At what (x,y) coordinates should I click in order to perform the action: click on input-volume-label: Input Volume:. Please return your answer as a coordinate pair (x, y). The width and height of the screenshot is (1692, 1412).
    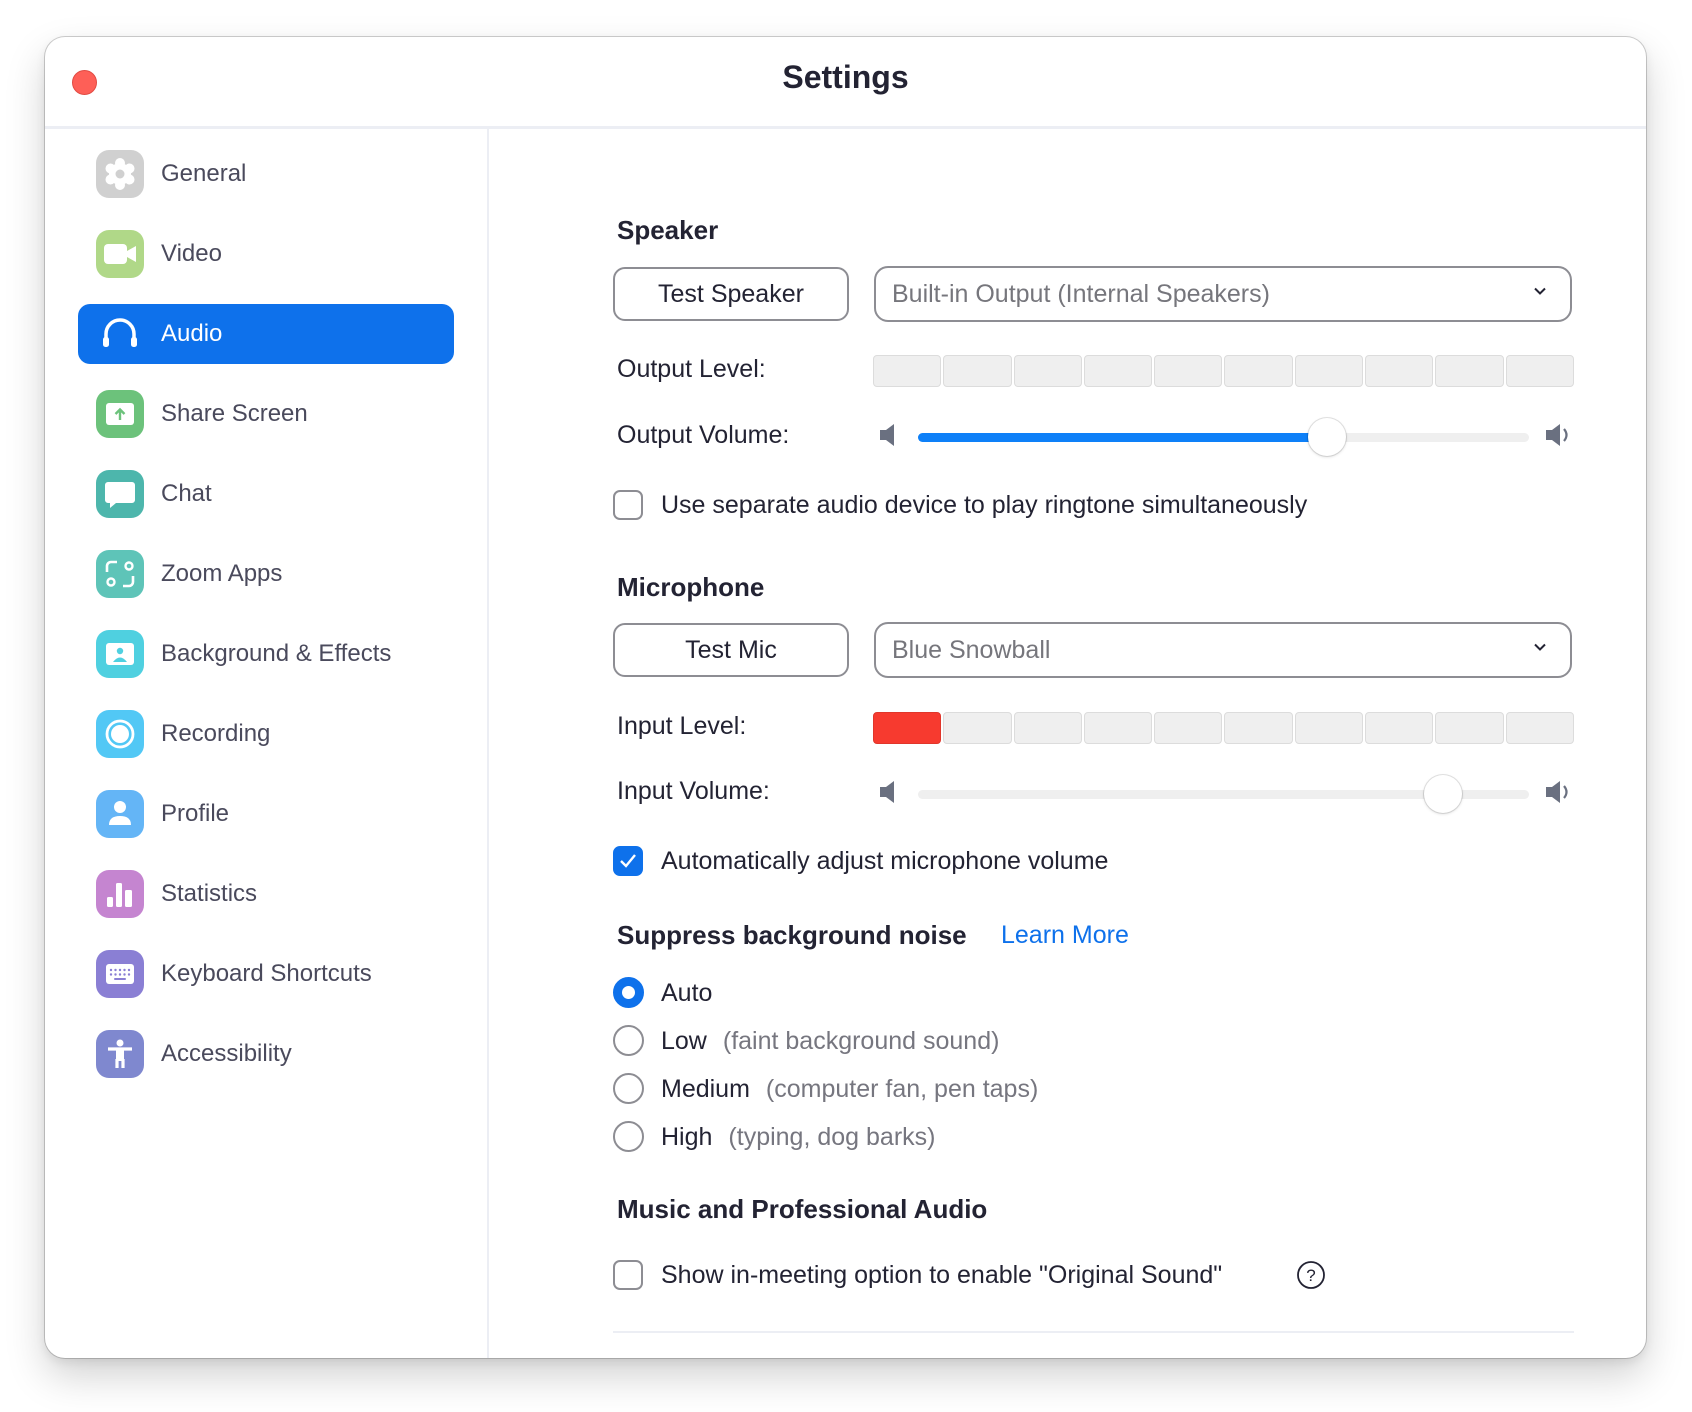
    Looking at the image, I should click on (693, 791).